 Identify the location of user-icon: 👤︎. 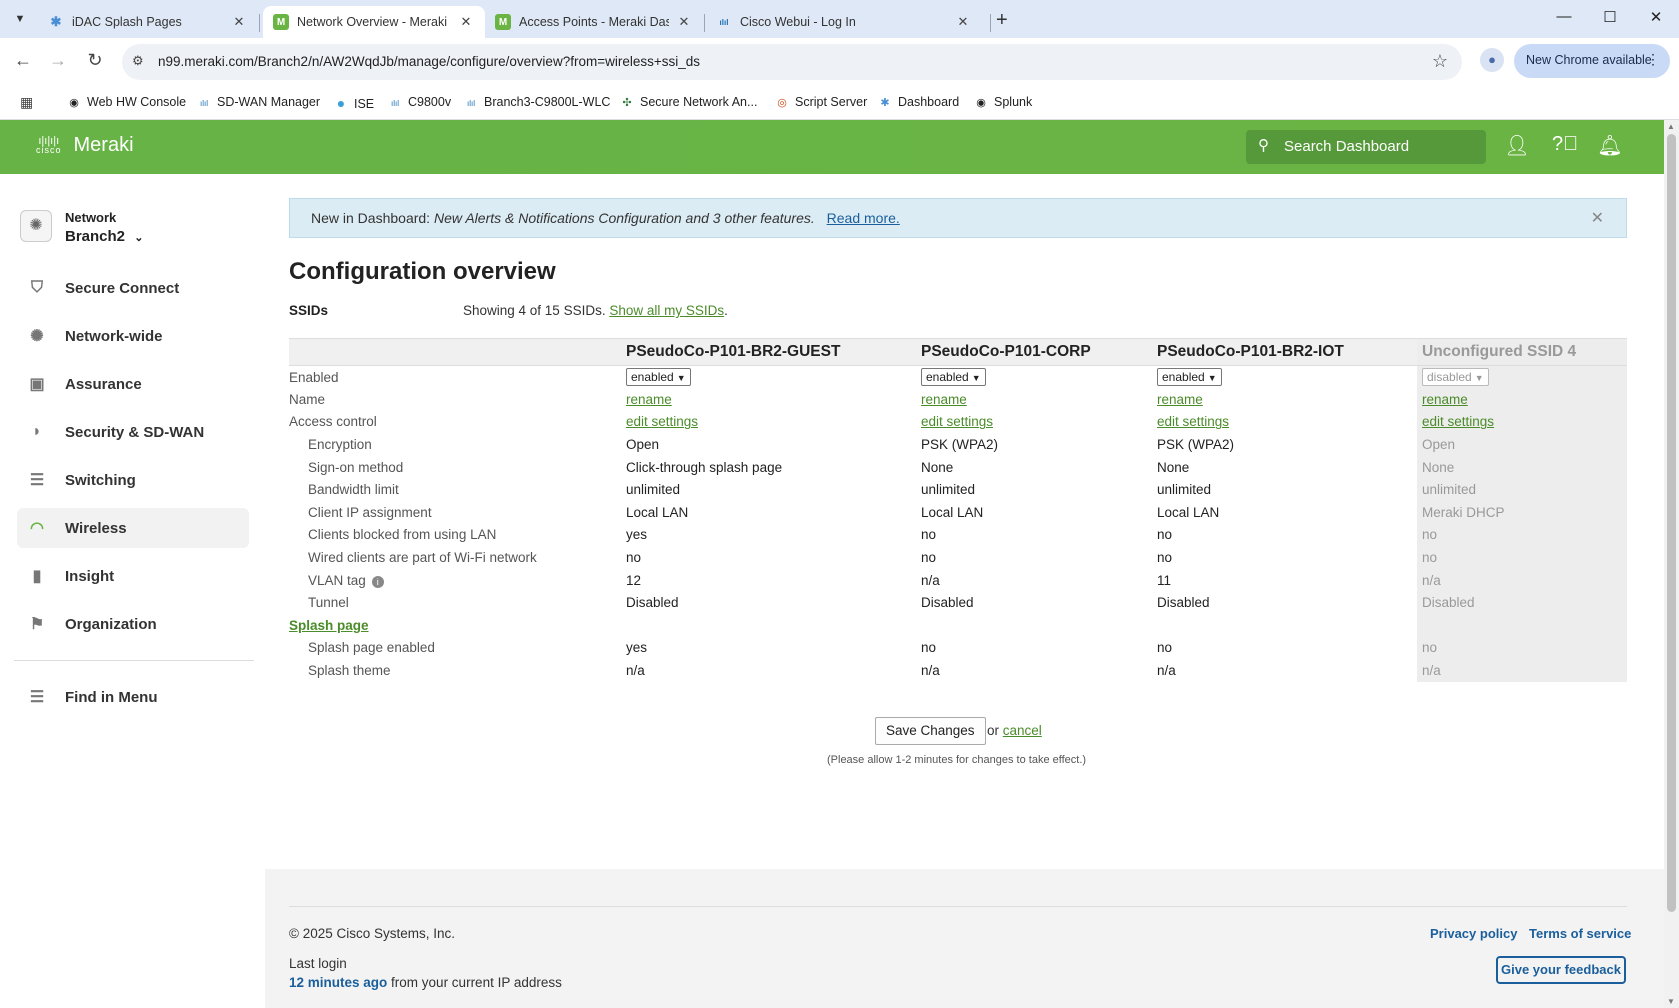
(1517, 145).